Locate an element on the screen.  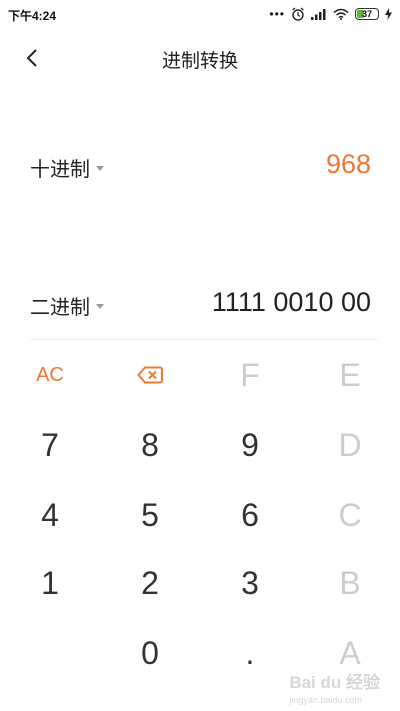
battery-icon: 37 is located at coordinates (367, 14).